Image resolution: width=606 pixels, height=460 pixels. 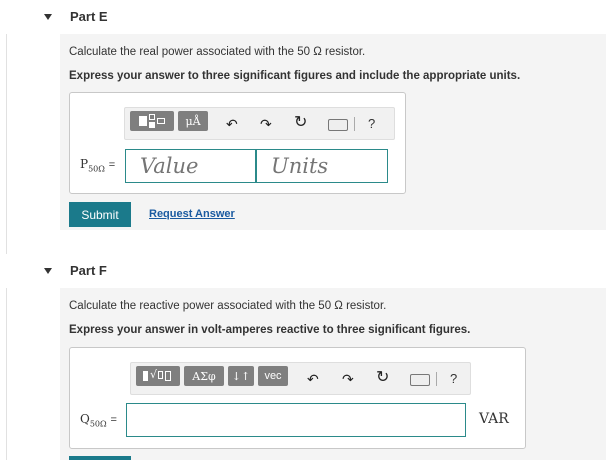 What do you see at coordinates (100, 458) in the screenshot?
I see `submit-button-partial` at bounding box center [100, 458].